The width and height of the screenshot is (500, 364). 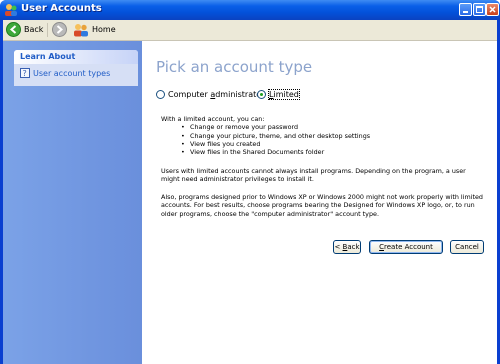 I want to click on page-title: Pick an account type, so click(x=234, y=67).